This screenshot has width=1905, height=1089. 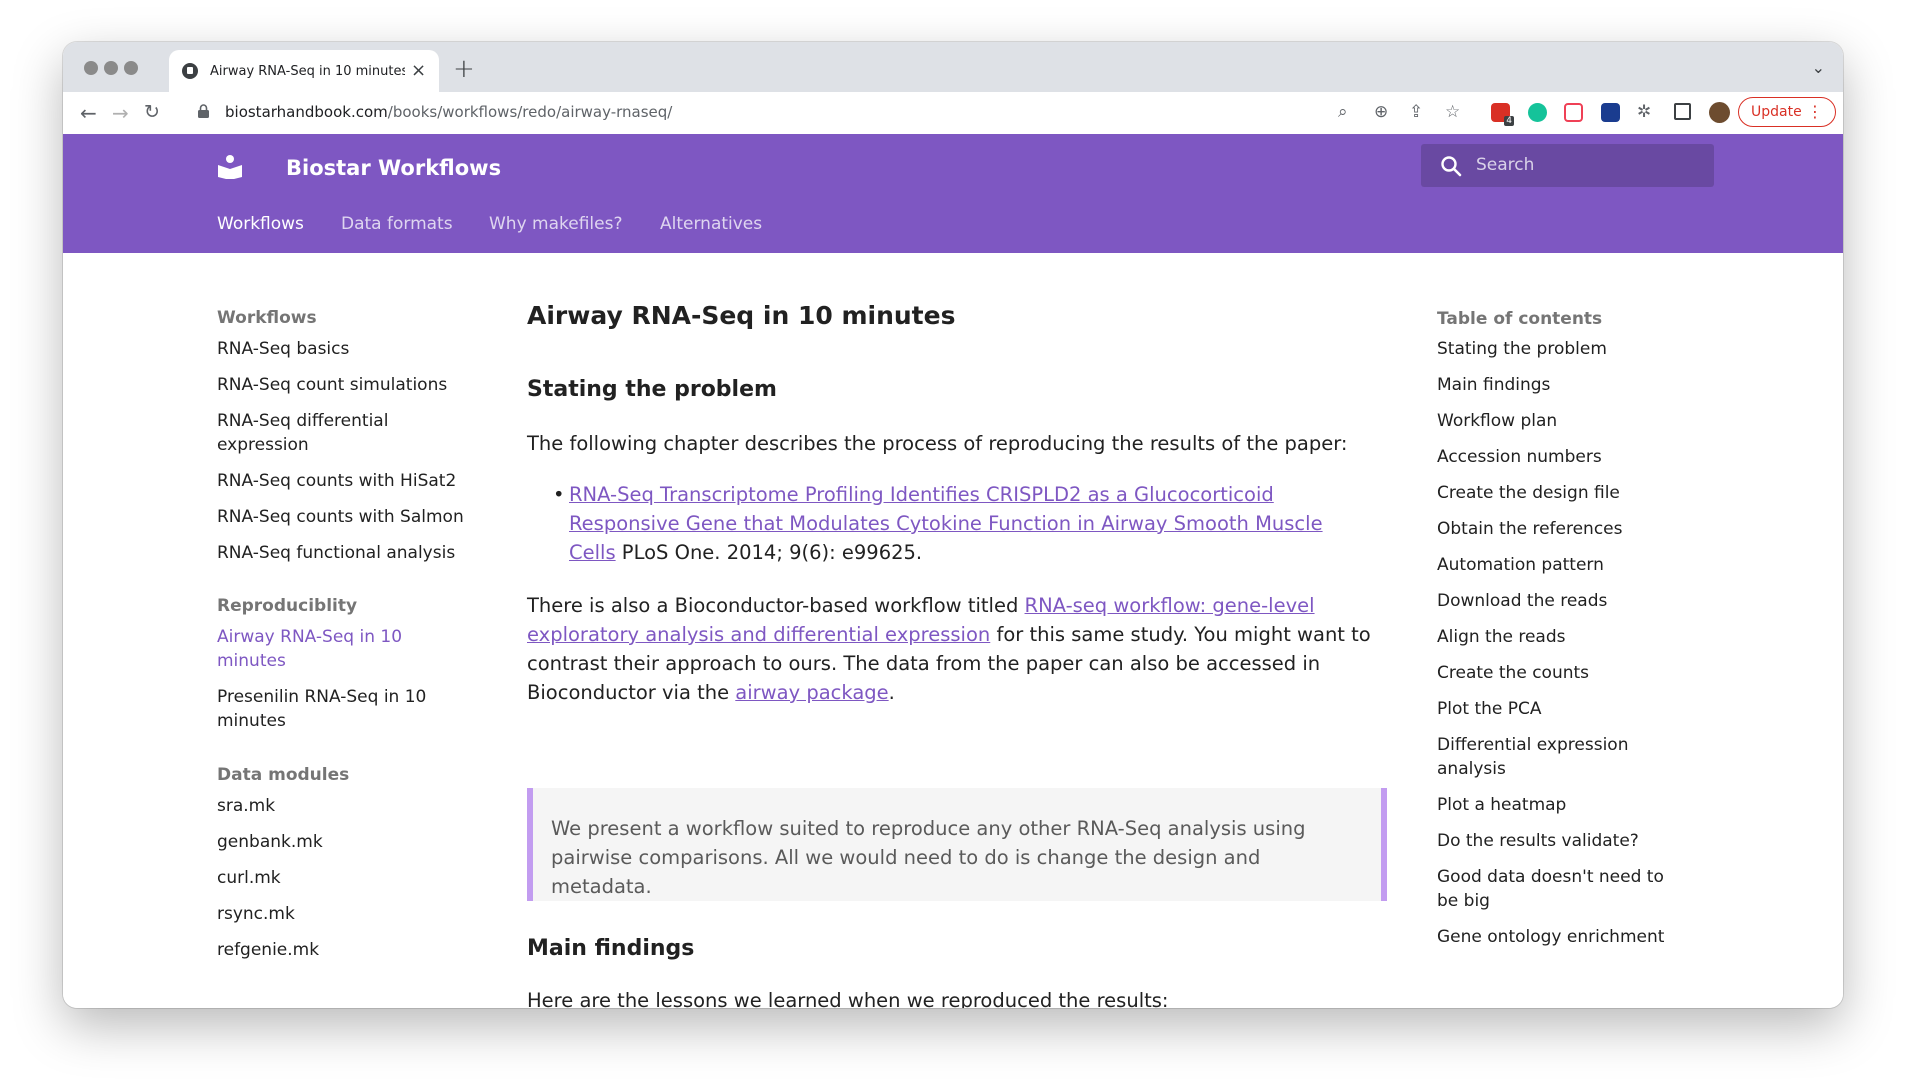 What do you see at coordinates (287, 606) in the screenshot?
I see `sidebar-heading-reproducibility: Reproduciblity` at bounding box center [287, 606].